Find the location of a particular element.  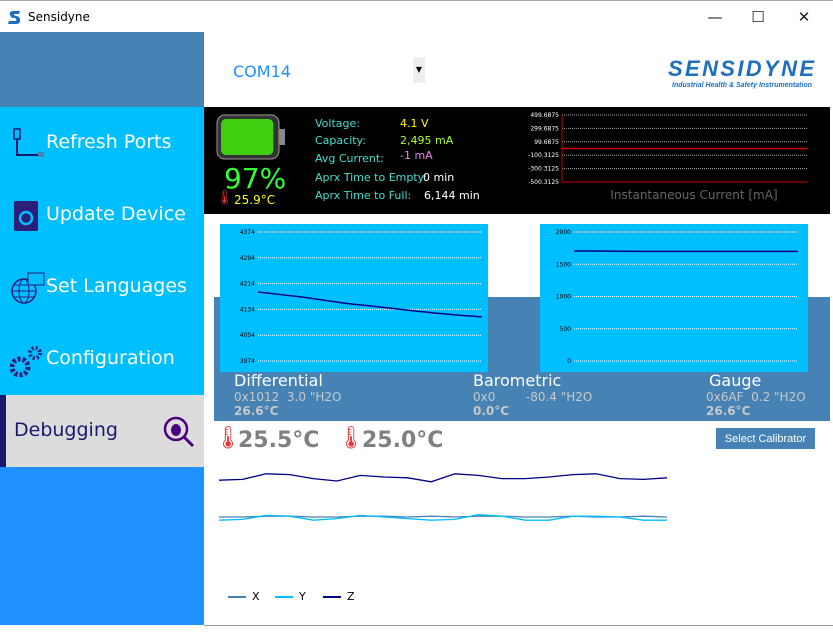

chevron-down-icon: ▼ is located at coordinates (419, 70).